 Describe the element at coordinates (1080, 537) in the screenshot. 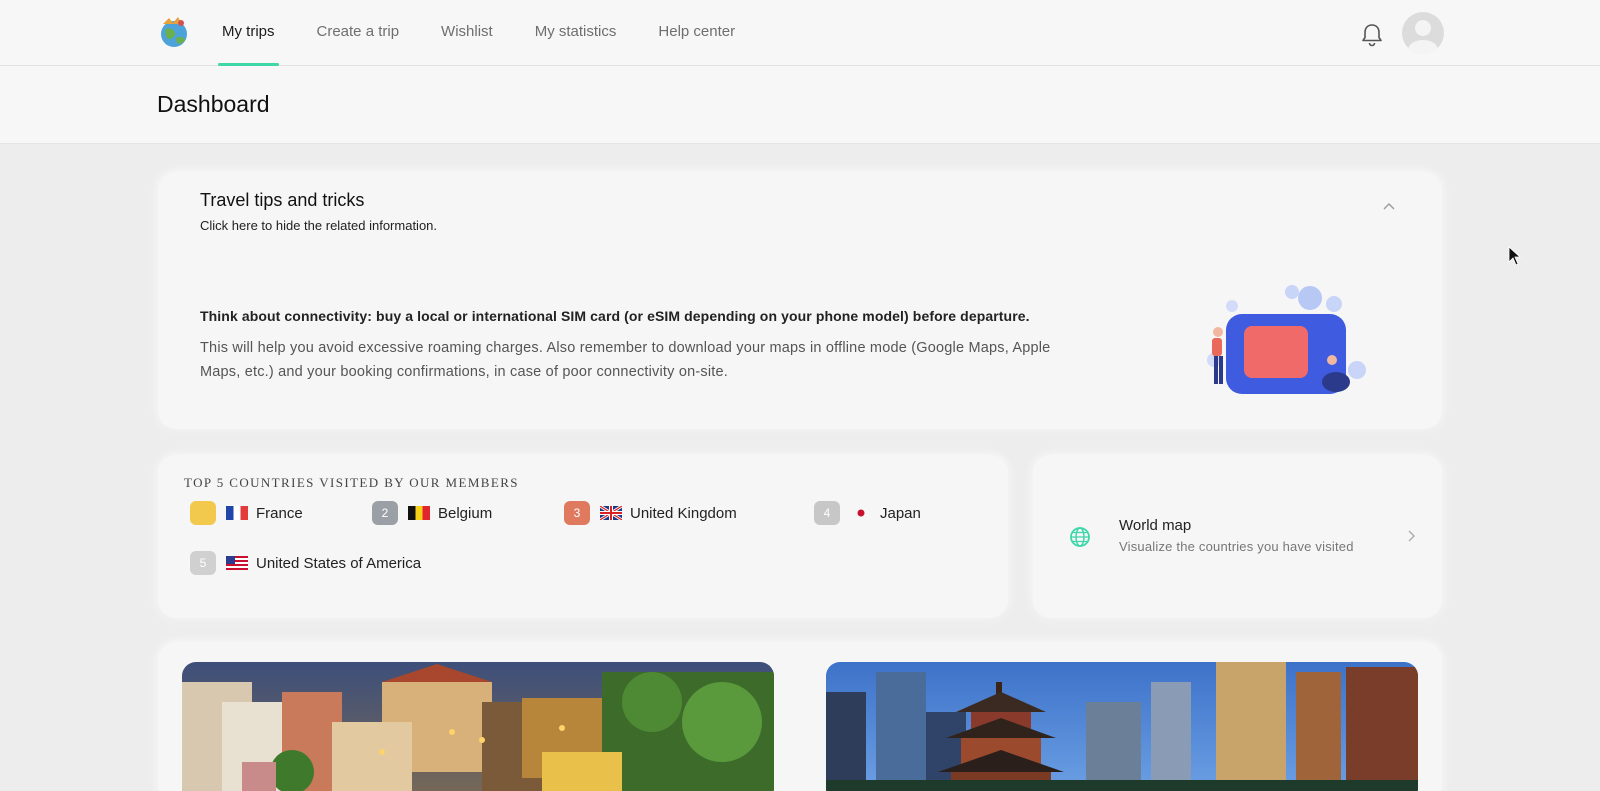

I see `globe-icon` at that location.